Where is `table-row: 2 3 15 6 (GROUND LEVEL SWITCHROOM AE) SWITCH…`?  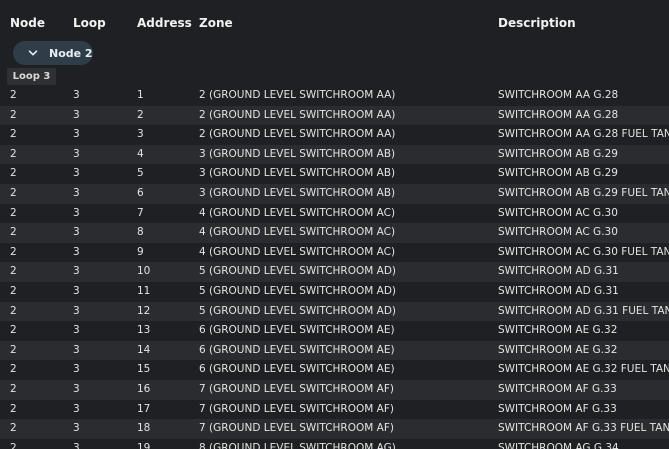
table-row: 2 3 15 6 (GROUND LEVEL SWITCHROOM AE) SWITCH… is located at coordinates (334, 370).